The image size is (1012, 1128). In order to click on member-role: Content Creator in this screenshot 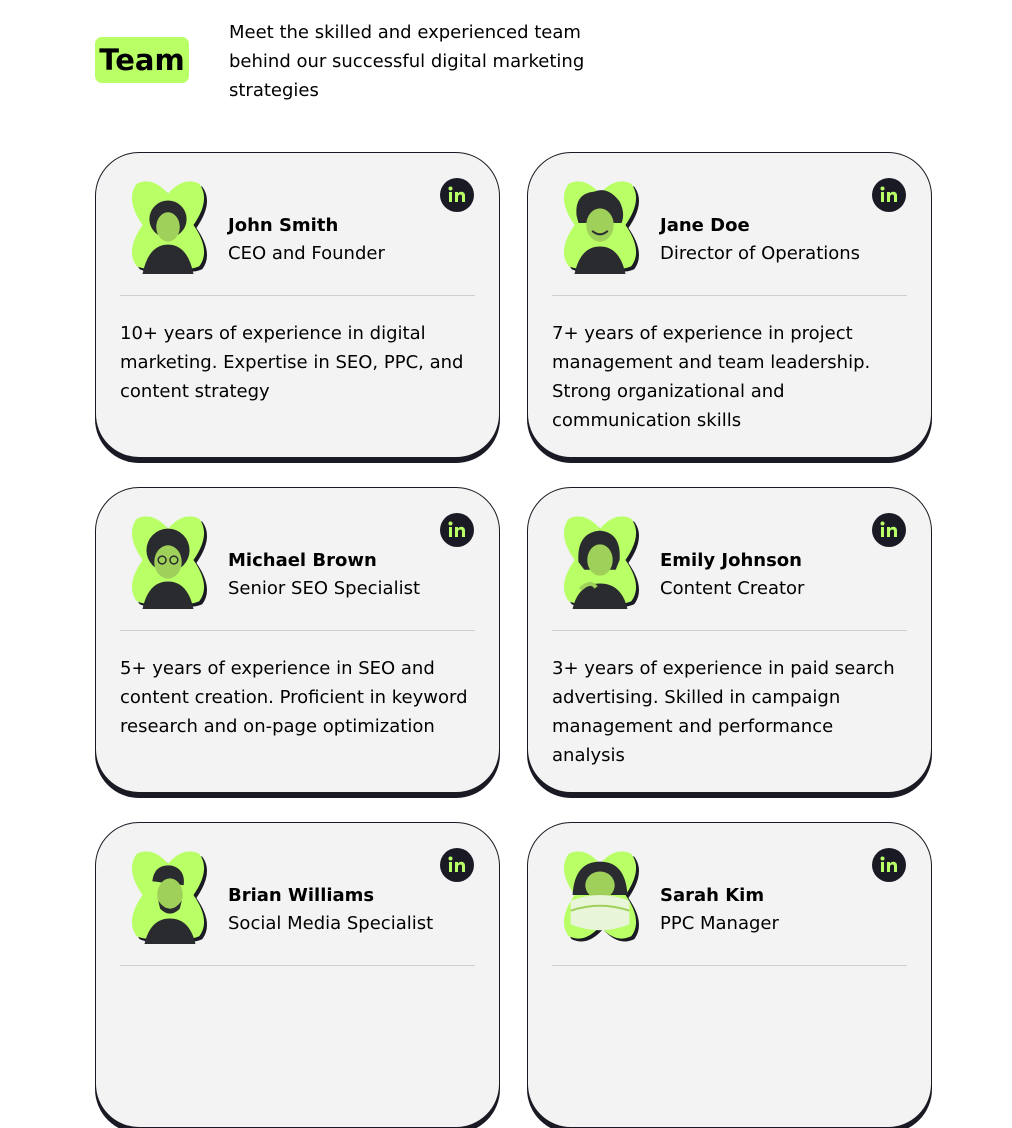, I will do `click(732, 588)`.